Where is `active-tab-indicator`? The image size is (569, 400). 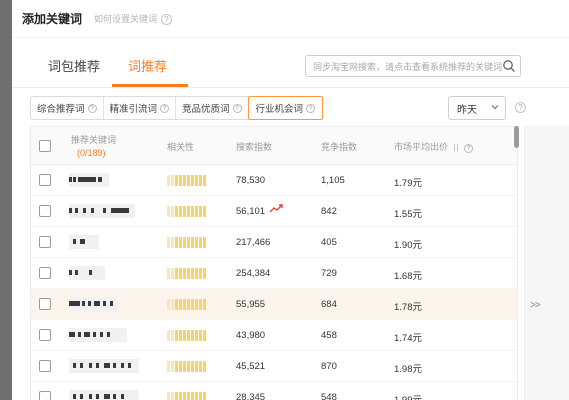
active-tab-indicator is located at coordinates (150, 85).